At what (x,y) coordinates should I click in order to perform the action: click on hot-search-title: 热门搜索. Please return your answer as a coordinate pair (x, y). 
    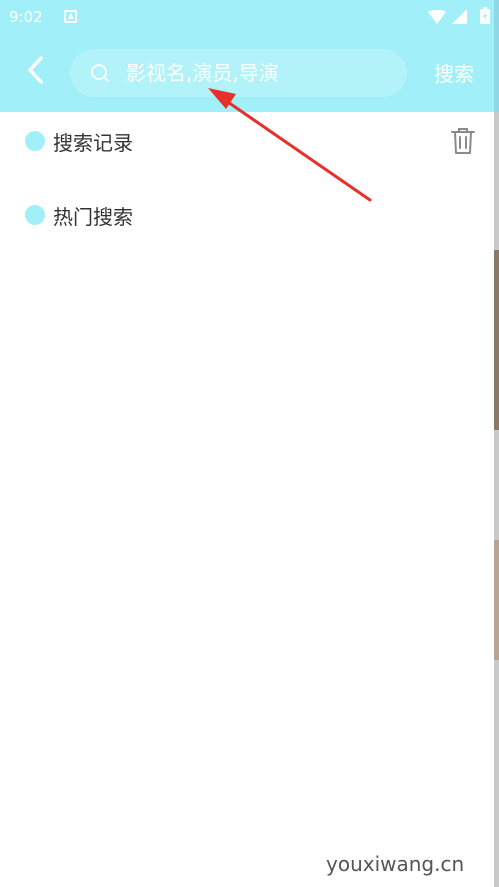
    Looking at the image, I should click on (93, 217).